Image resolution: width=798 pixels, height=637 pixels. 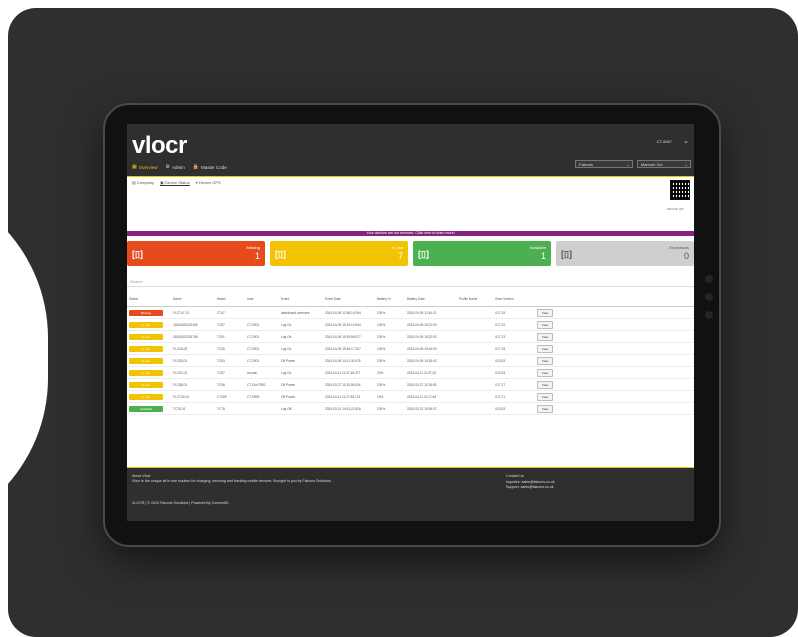 I want to click on status-card-in-use: [▯] In Use 7, so click(x=339, y=253).